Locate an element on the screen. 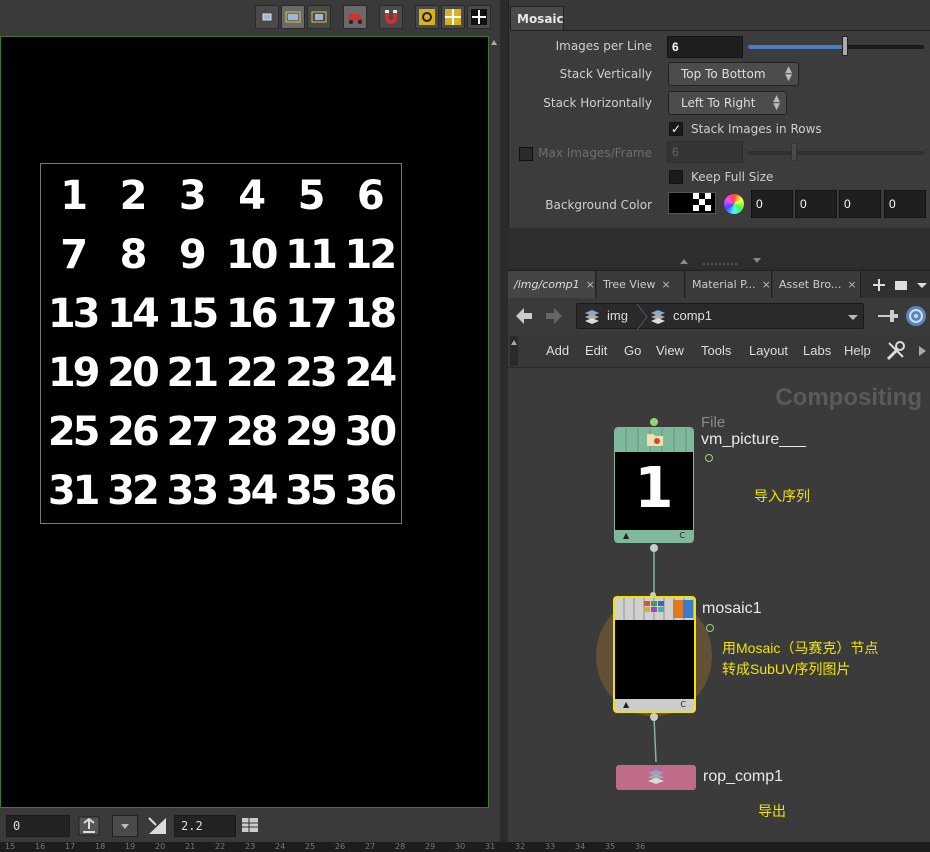 The image size is (930, 852). menu-go: Go is located at coordinates (632, 350).